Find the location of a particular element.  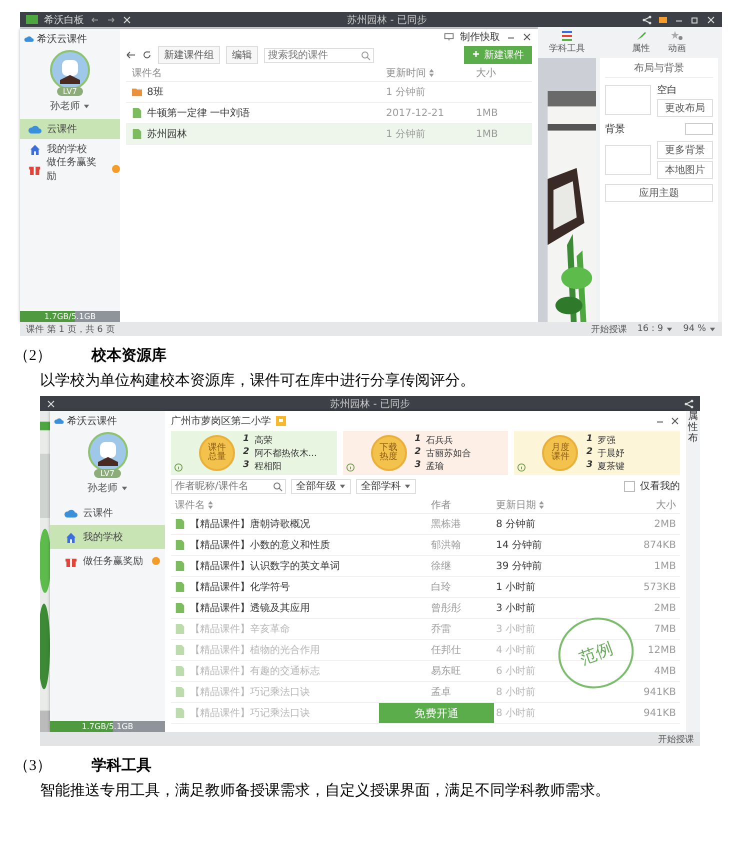

panel-title: 布局与背景 is located at coordinates (659, 69).